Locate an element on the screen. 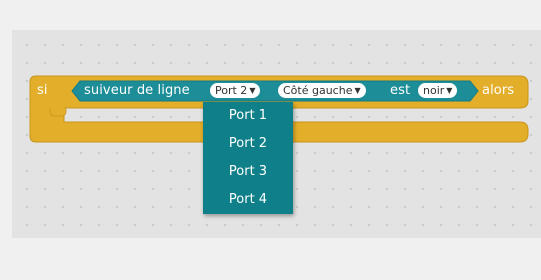  then-label: alors is located at coordinates (498, 90).